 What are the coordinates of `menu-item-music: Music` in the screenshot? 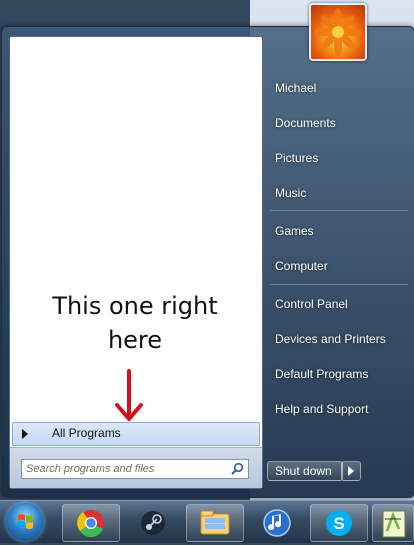 It's located at (290, 193).